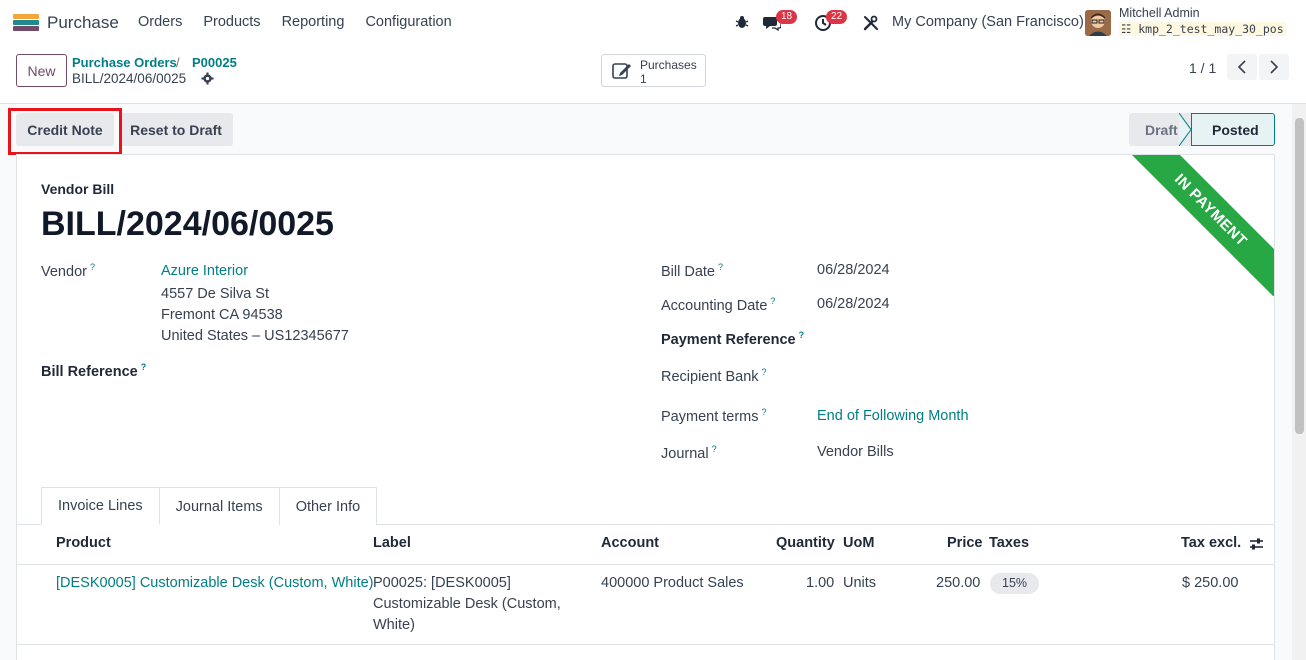 This screenshot has width=1306, height=660. Describe the element at coordinates (1211, 543) in the screenshot. I see `column-tax-excl: Tax excl.` at that location.